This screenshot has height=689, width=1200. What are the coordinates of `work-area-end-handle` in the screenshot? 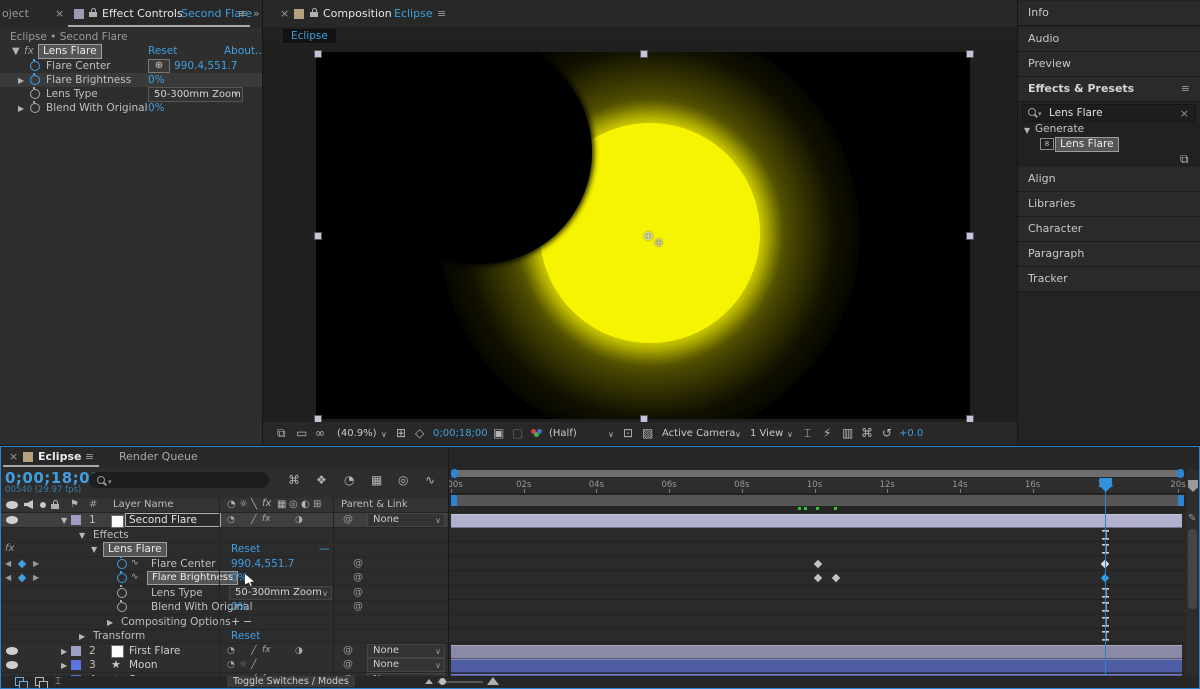 It's located at (1181, 500).